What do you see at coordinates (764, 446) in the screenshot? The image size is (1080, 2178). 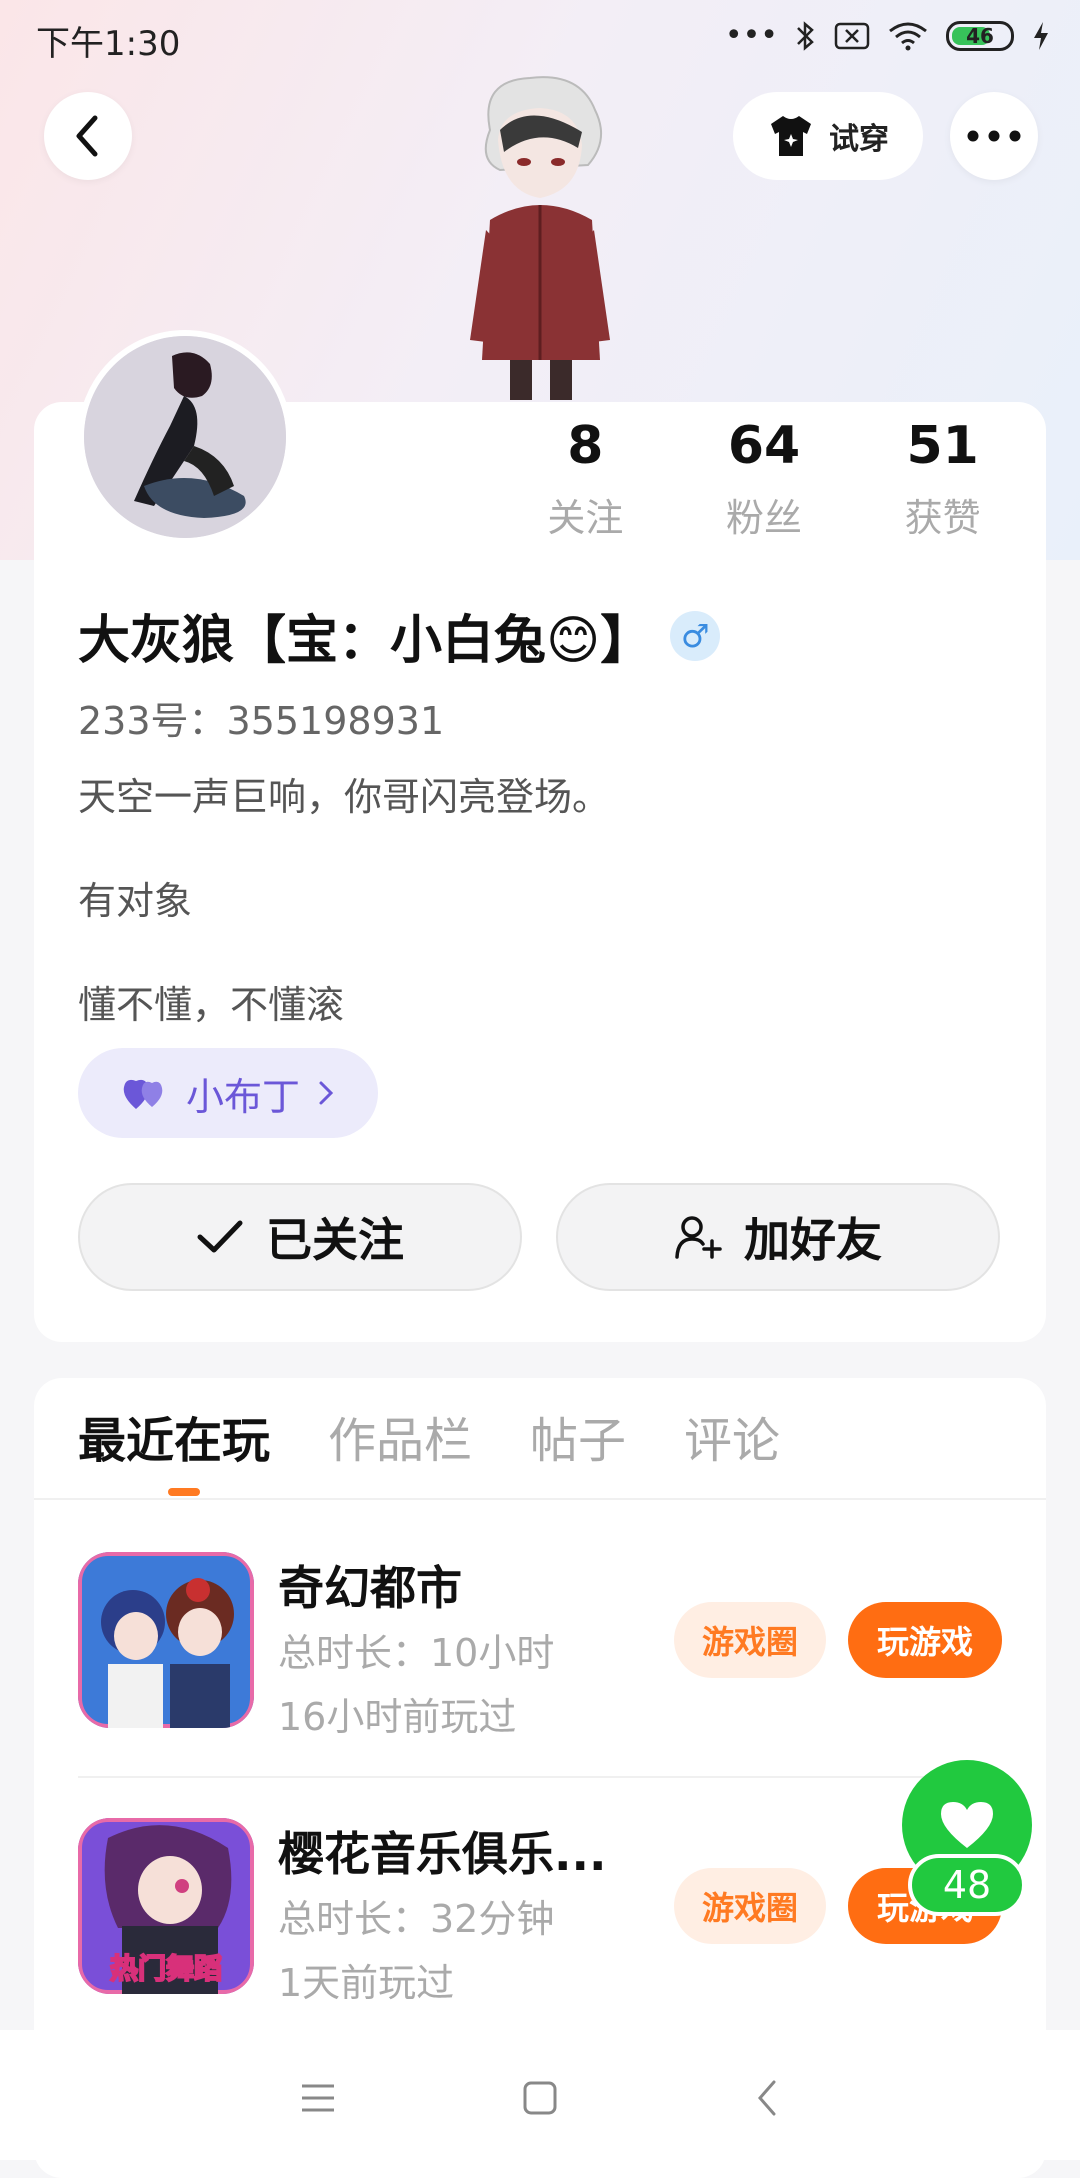 I see `stat-value: 64` at bounding box center [764, 446].